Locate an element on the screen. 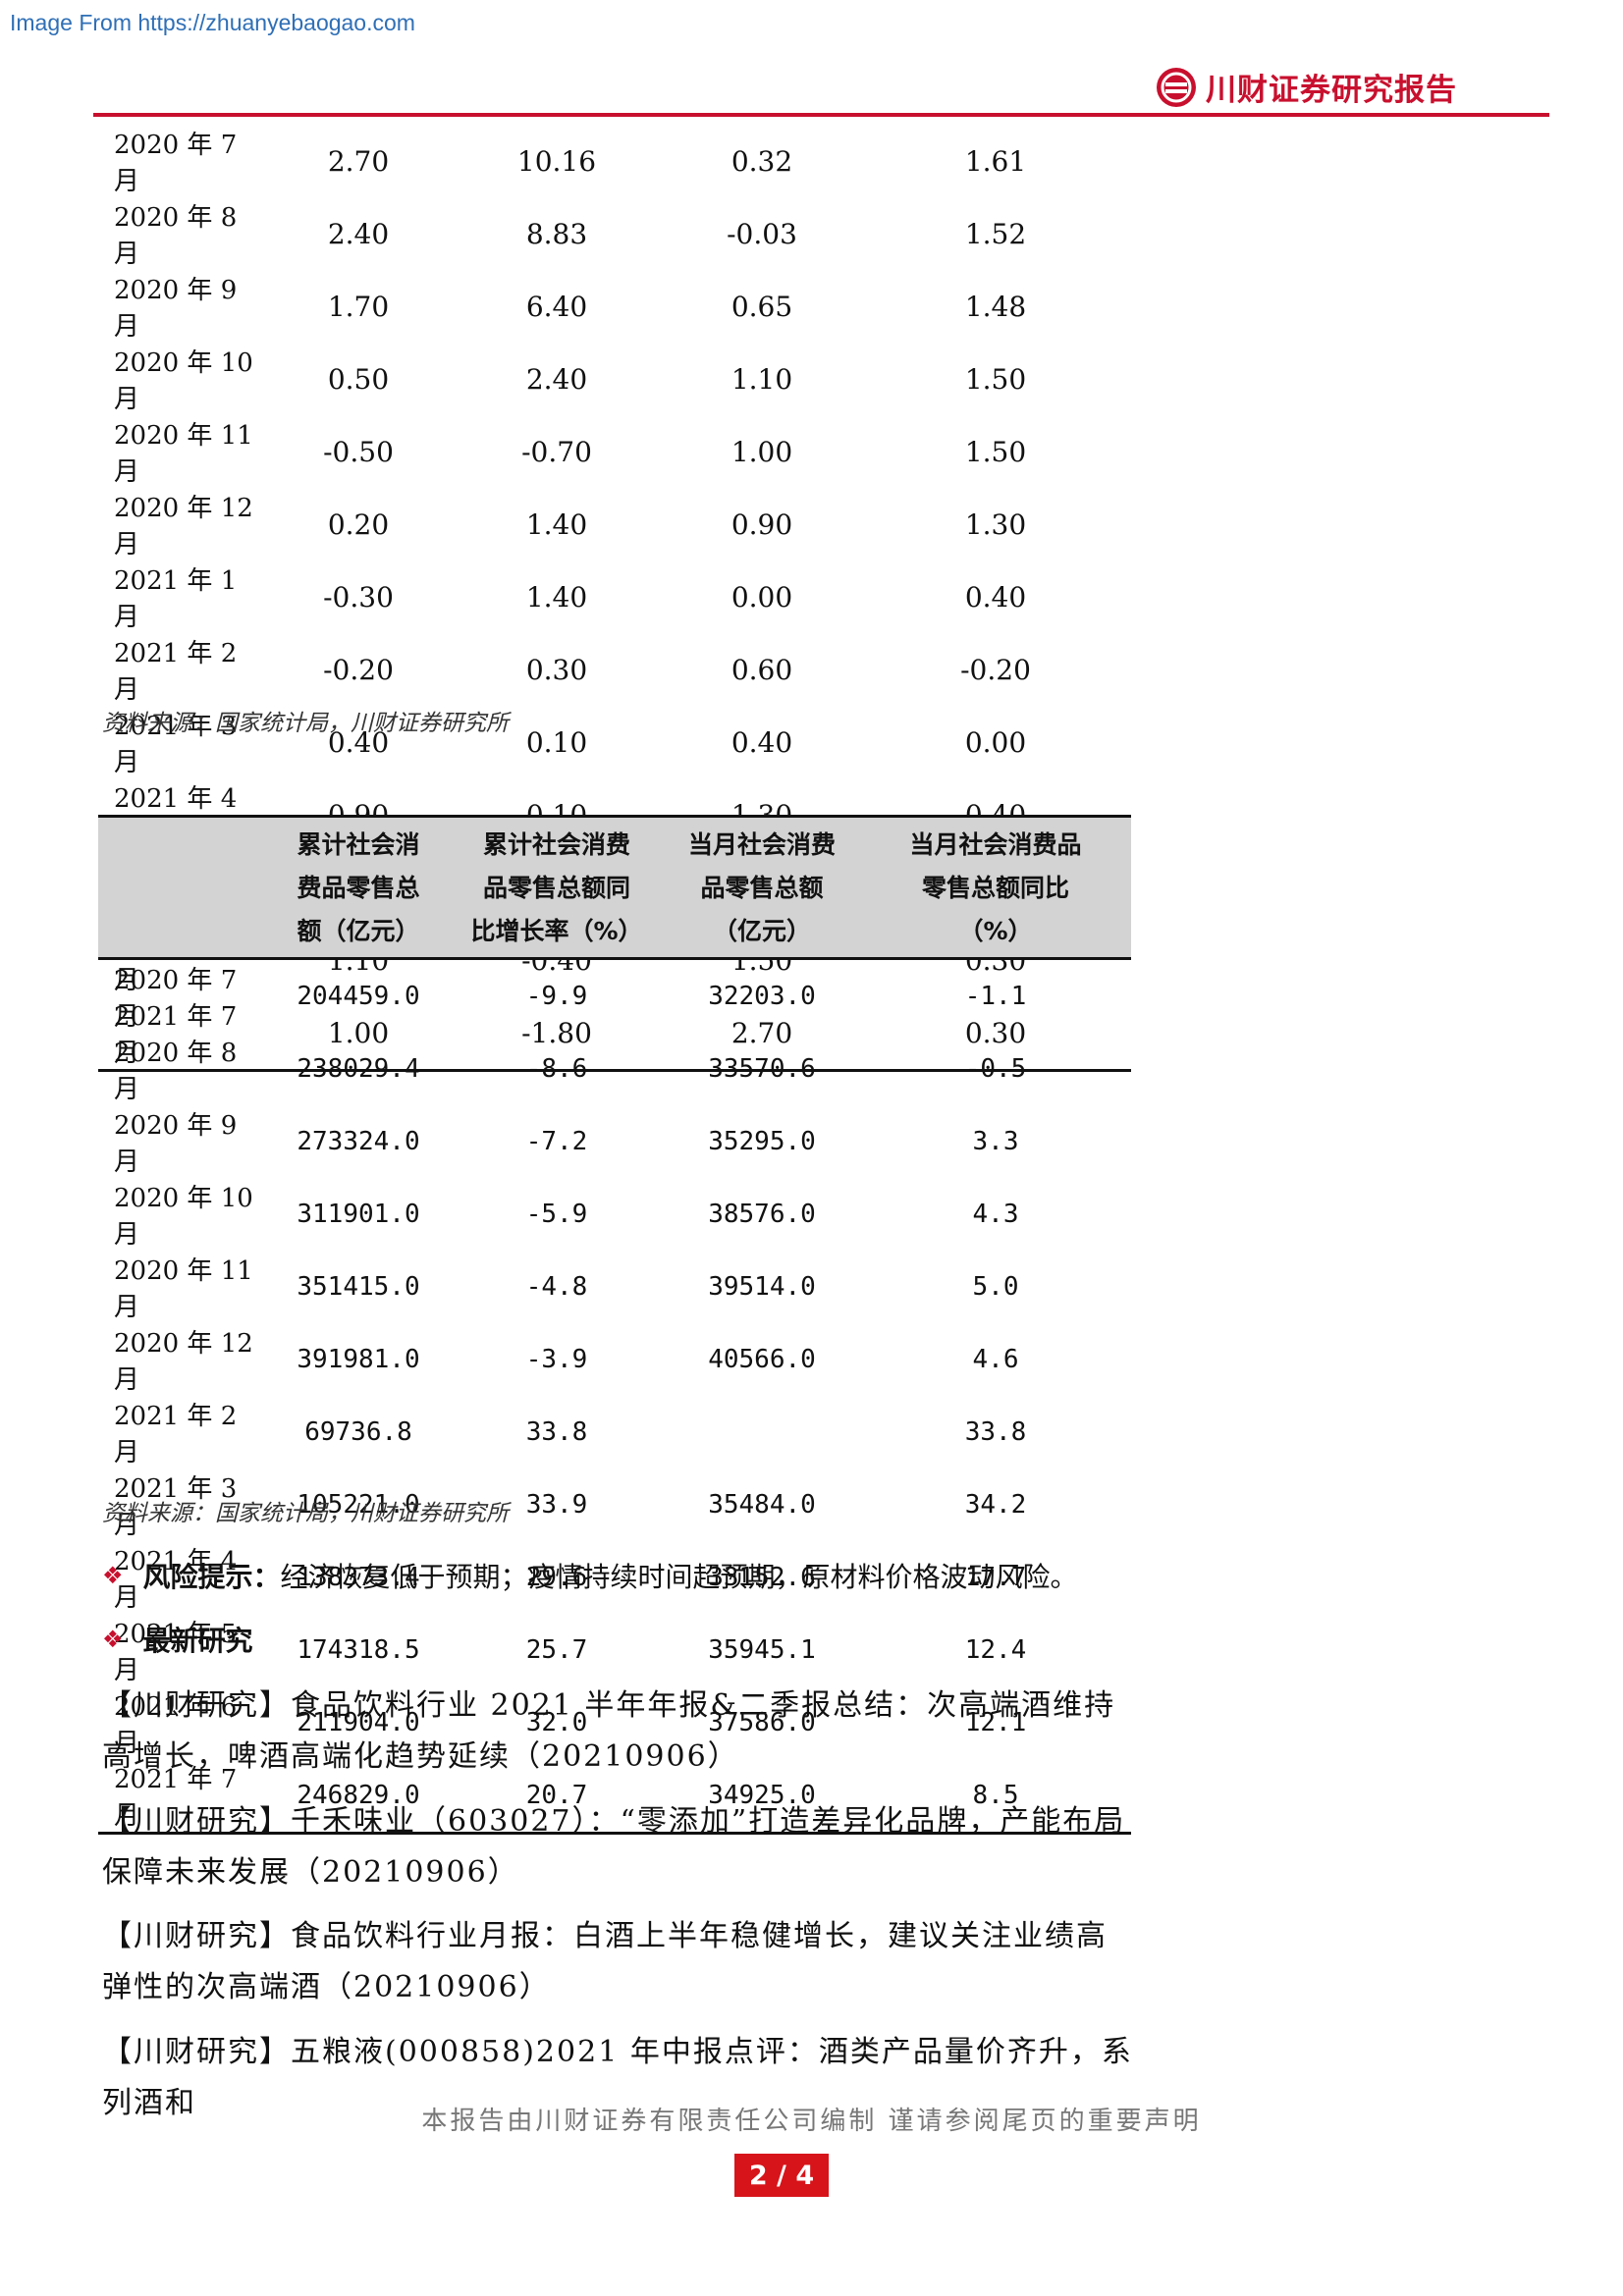  footer-disclaimer: 本报告由川财证券有限责任公司编制 谨请参阅尾页的重要声明 is located at coordinates (811, 2121).